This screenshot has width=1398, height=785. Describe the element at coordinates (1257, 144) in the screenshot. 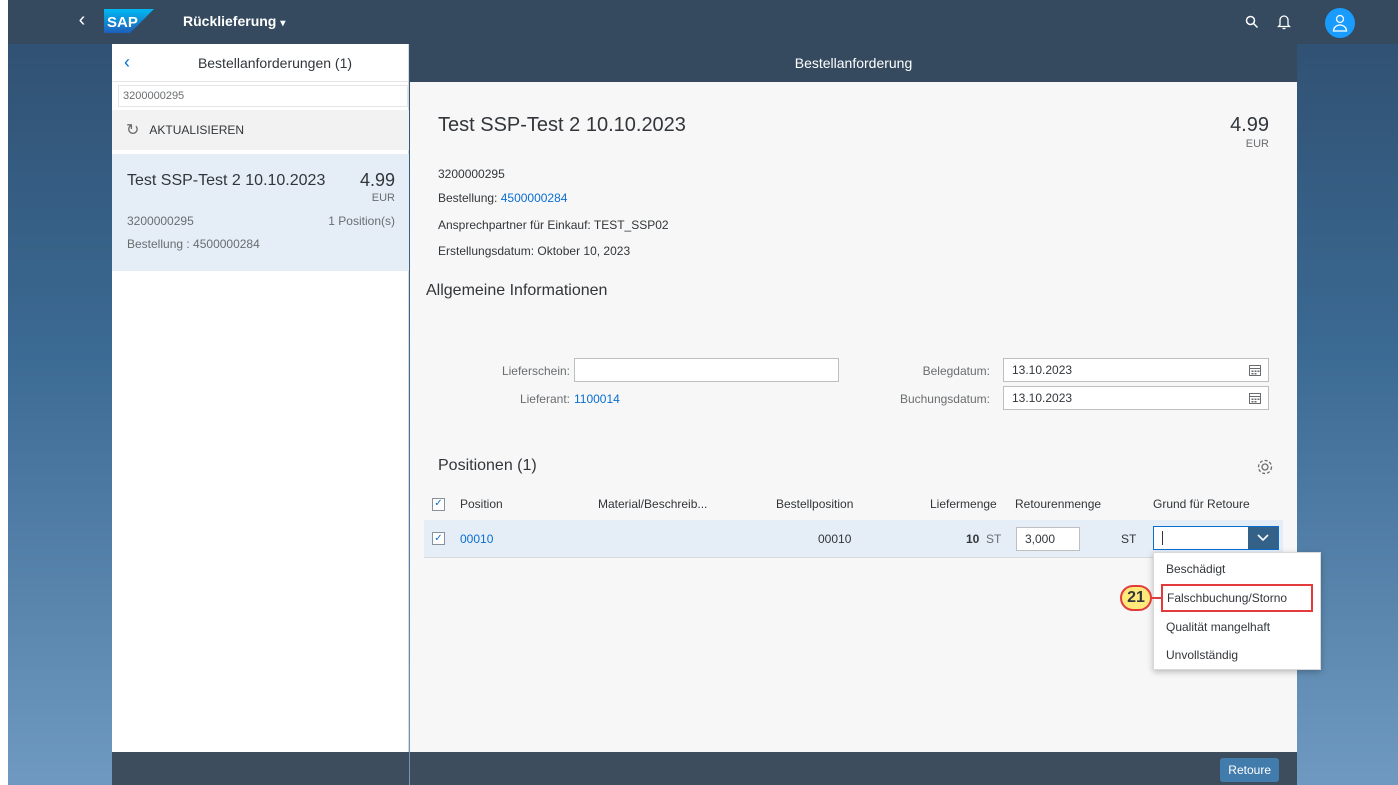

I see `object-currency: EUR` at that location.